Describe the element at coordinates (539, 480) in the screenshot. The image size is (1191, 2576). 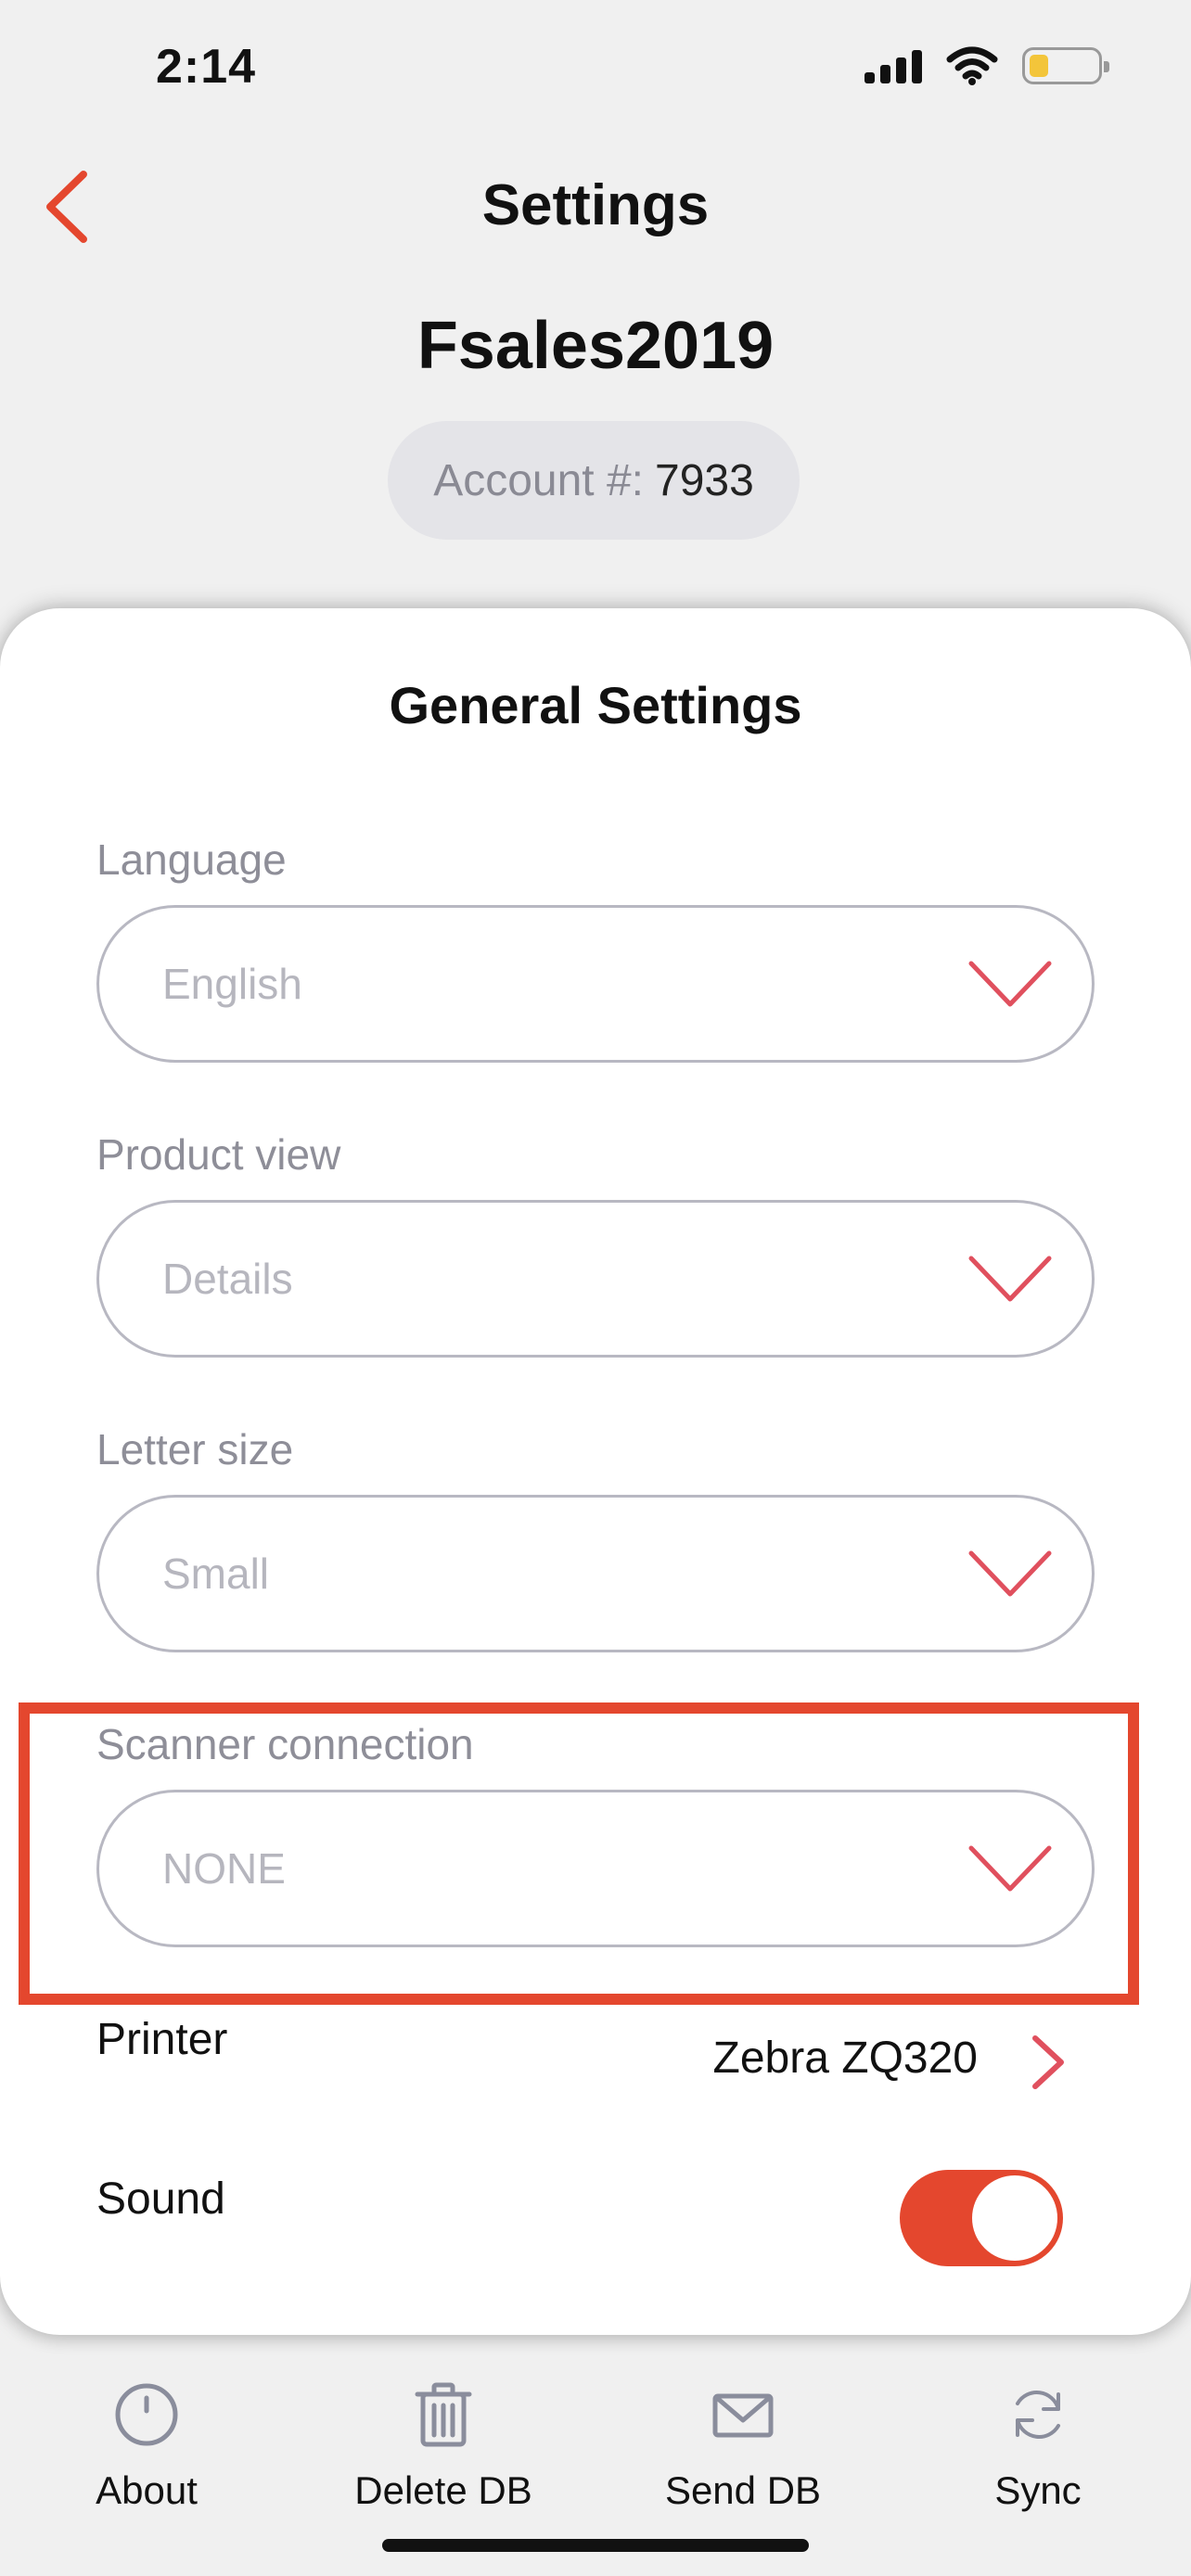
I see `account-number-label: Account #:` at that location.